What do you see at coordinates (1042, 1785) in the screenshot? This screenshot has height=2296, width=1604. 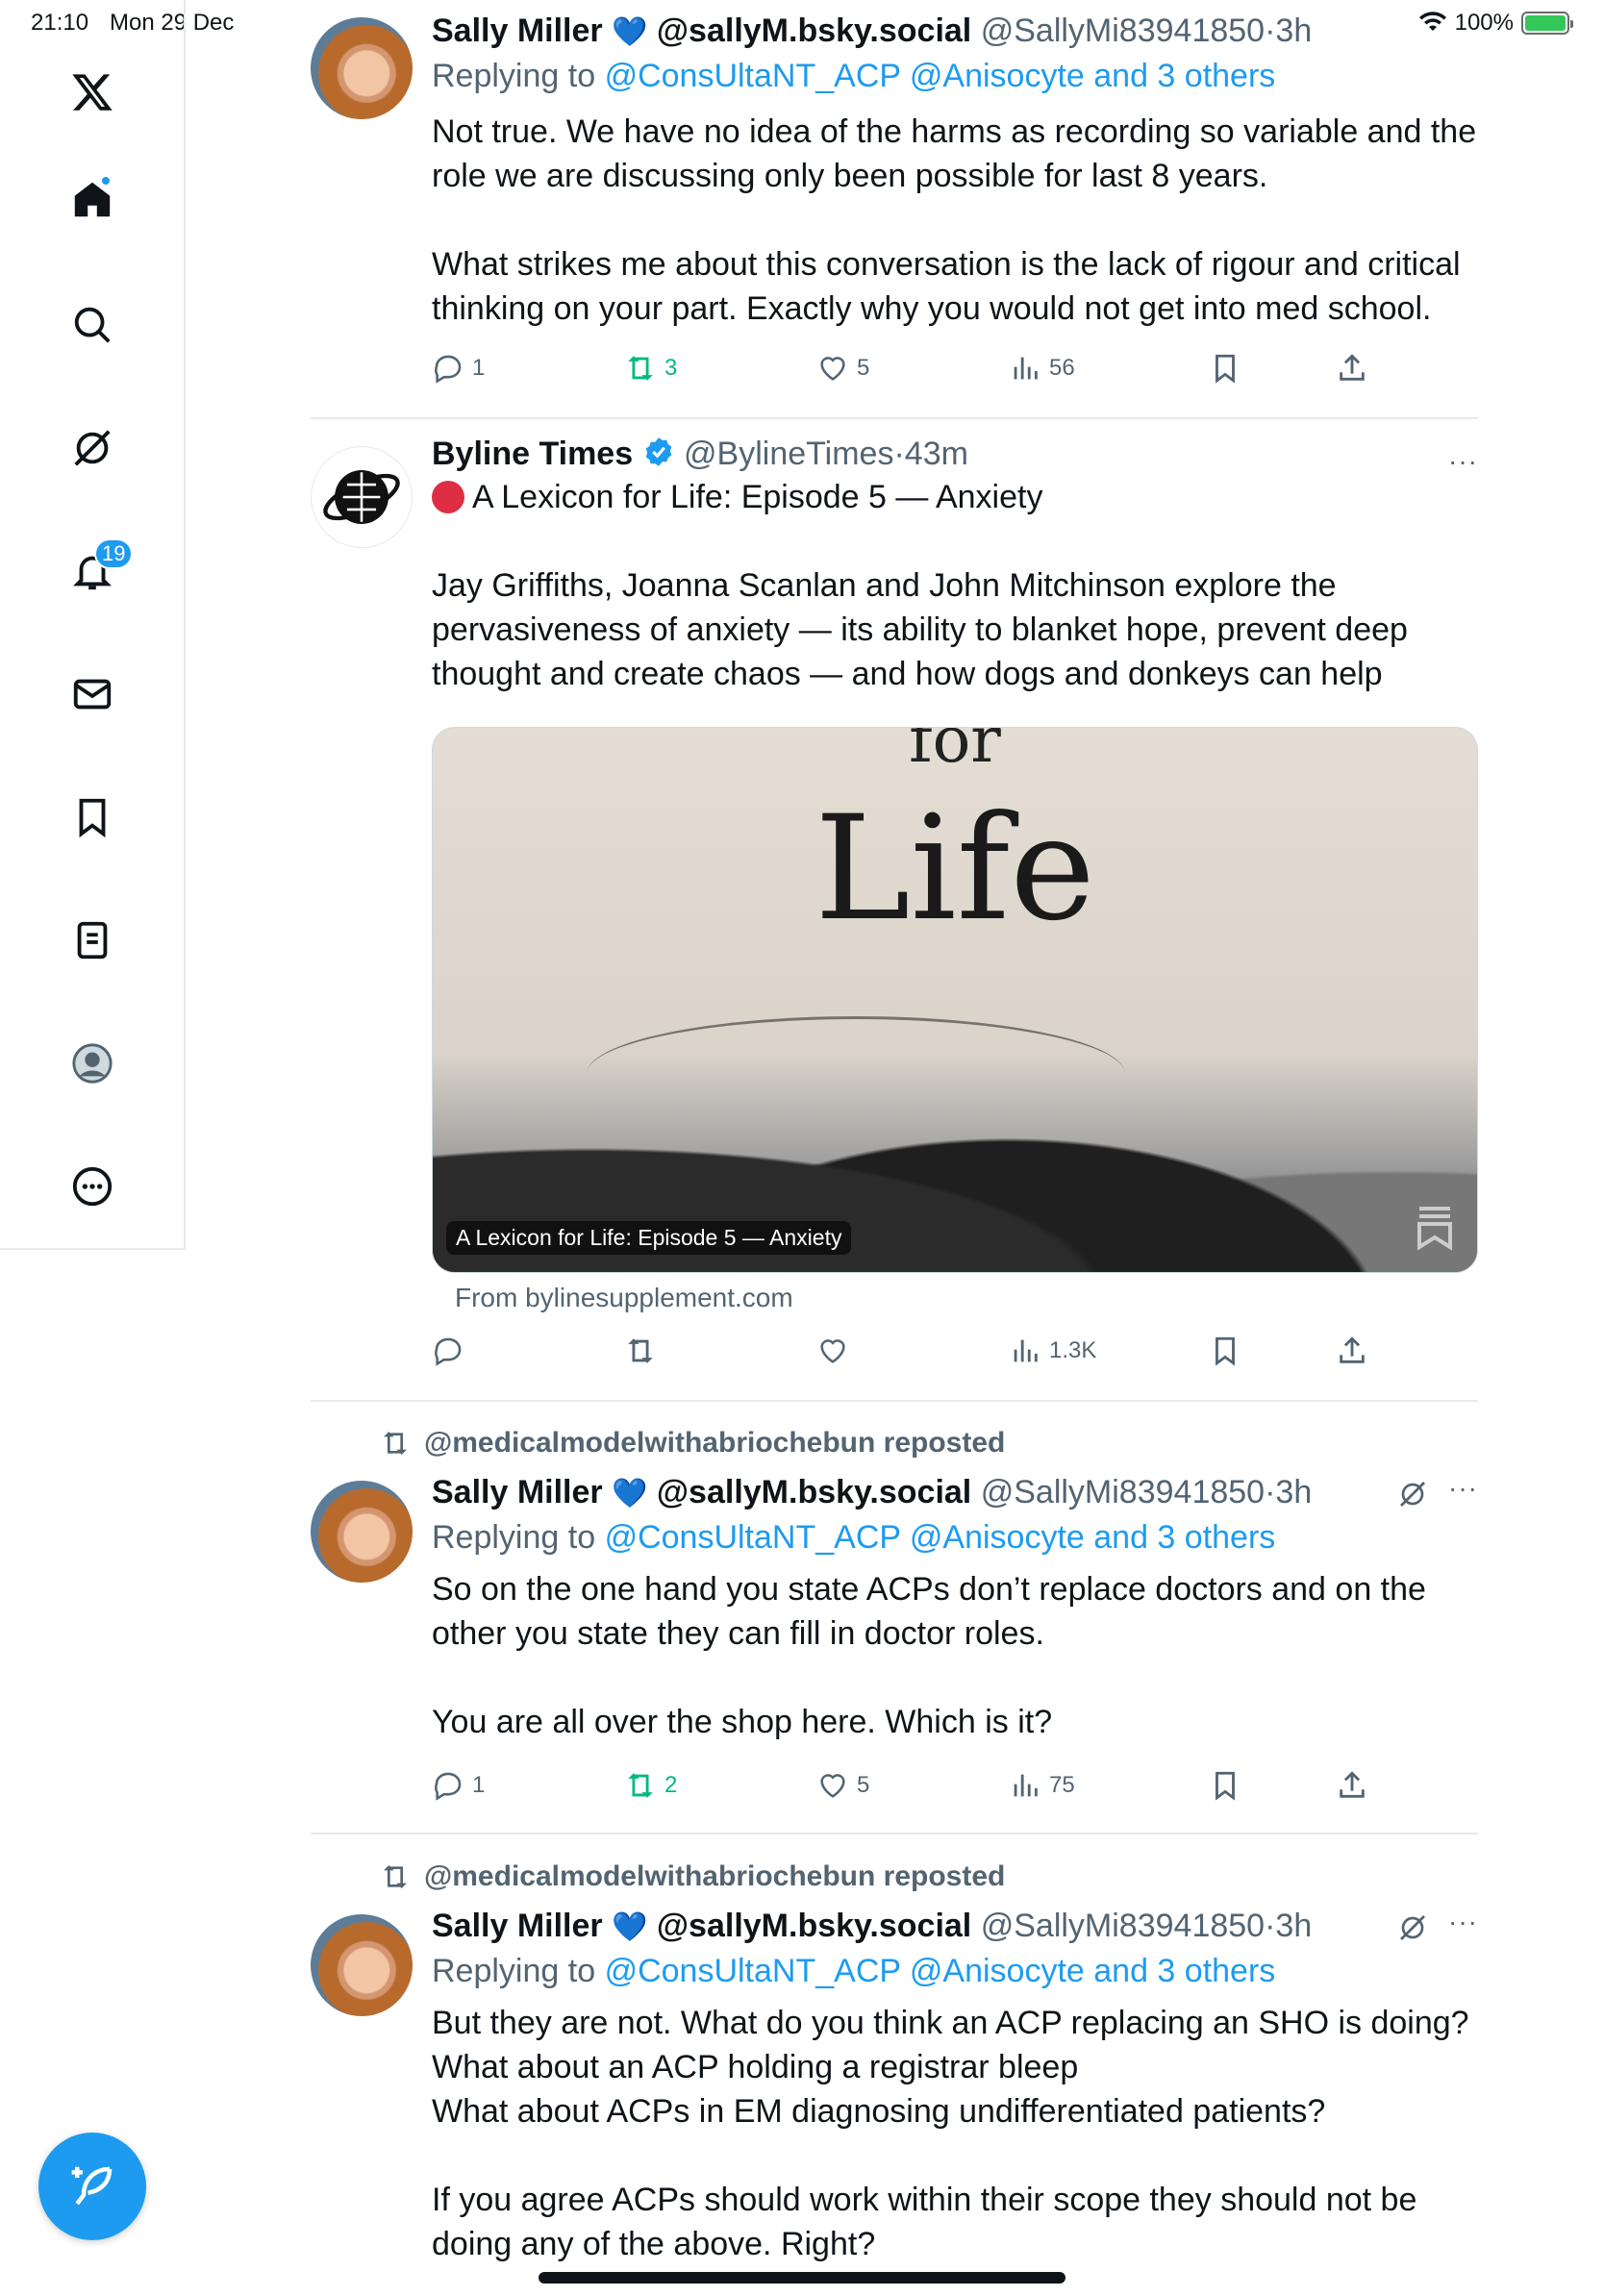 I see `views-button: 75` at bounding box center [1042, 1785].